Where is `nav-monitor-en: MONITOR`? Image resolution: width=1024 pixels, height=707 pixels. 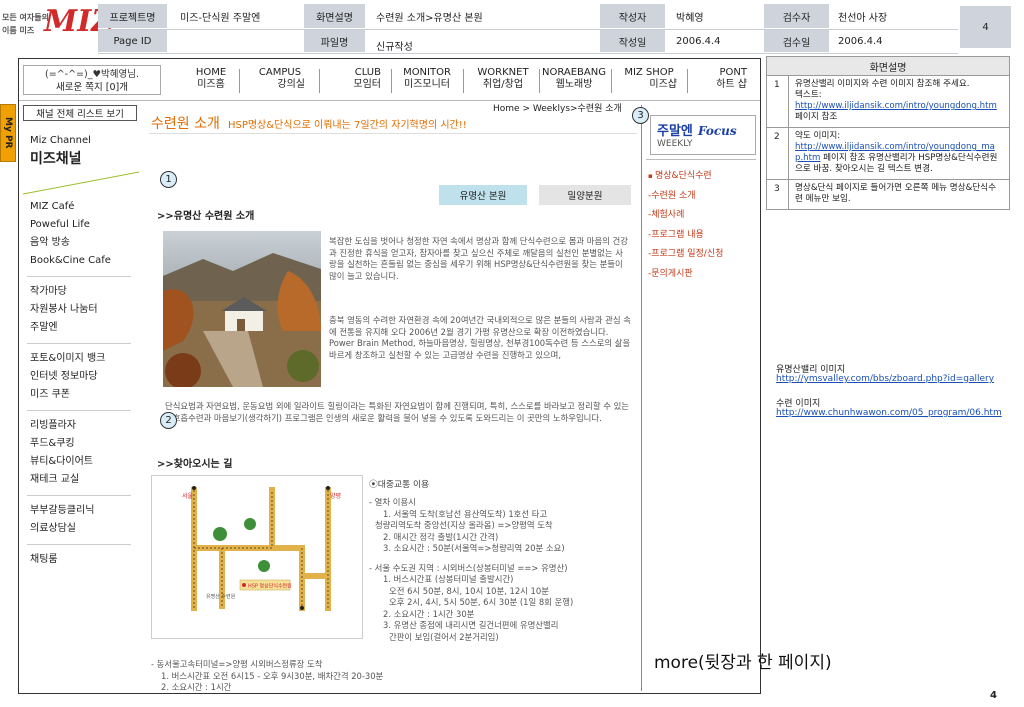
nav-monitor-en: MONITOR is located at coordinates (427, 72).